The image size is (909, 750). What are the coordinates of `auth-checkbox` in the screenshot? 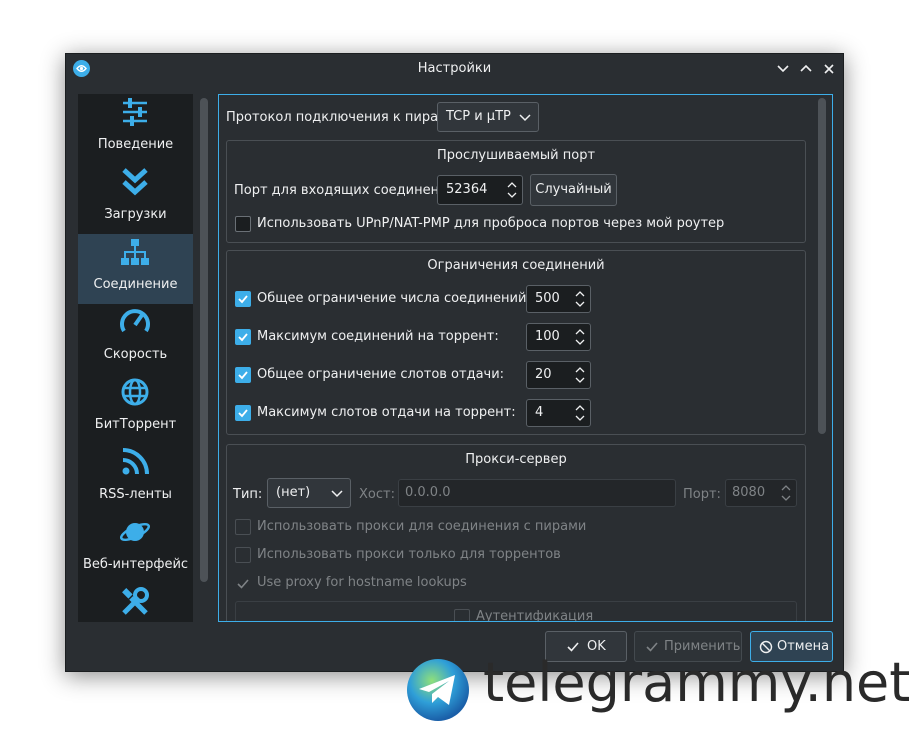 It's located at (462, 615).